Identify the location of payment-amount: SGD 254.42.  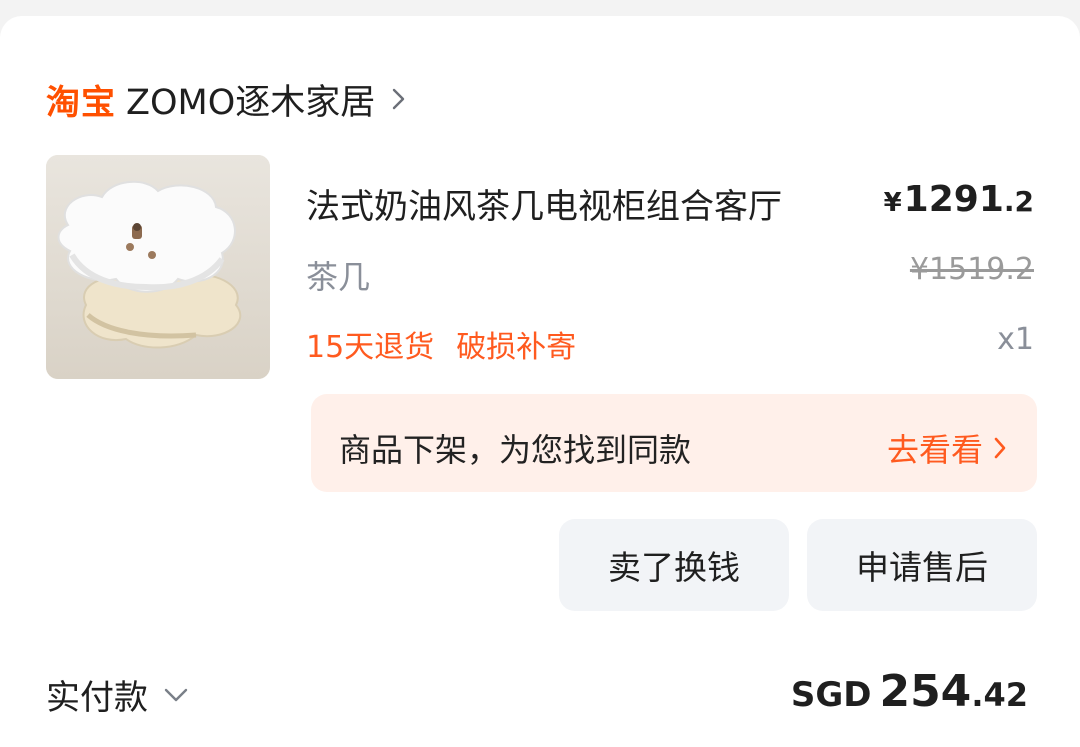
(909, 691).